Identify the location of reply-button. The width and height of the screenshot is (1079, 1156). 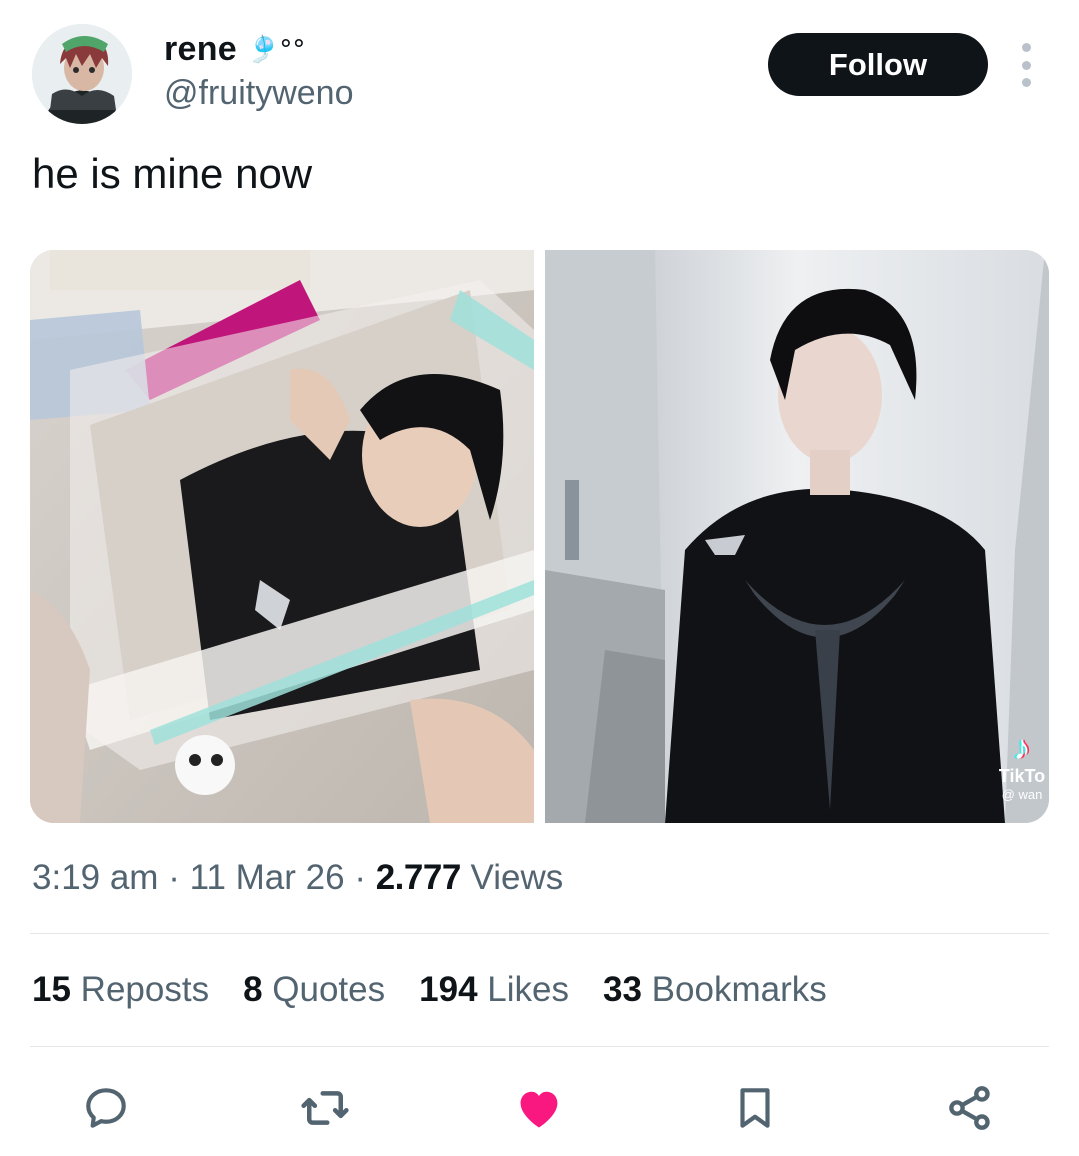
(106, 1108).